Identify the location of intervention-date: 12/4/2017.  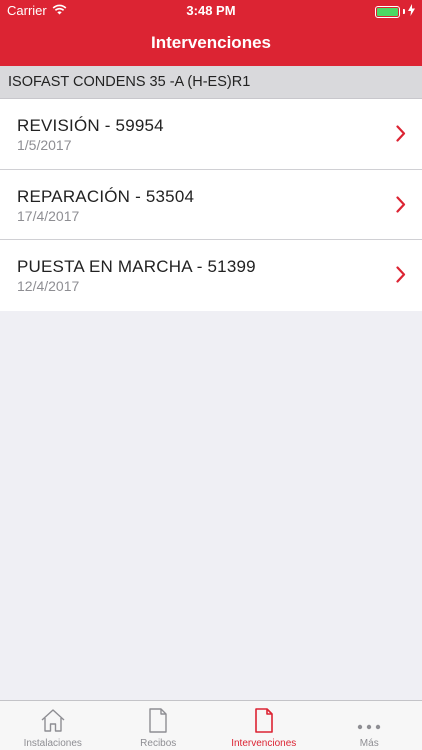
(48, 286).